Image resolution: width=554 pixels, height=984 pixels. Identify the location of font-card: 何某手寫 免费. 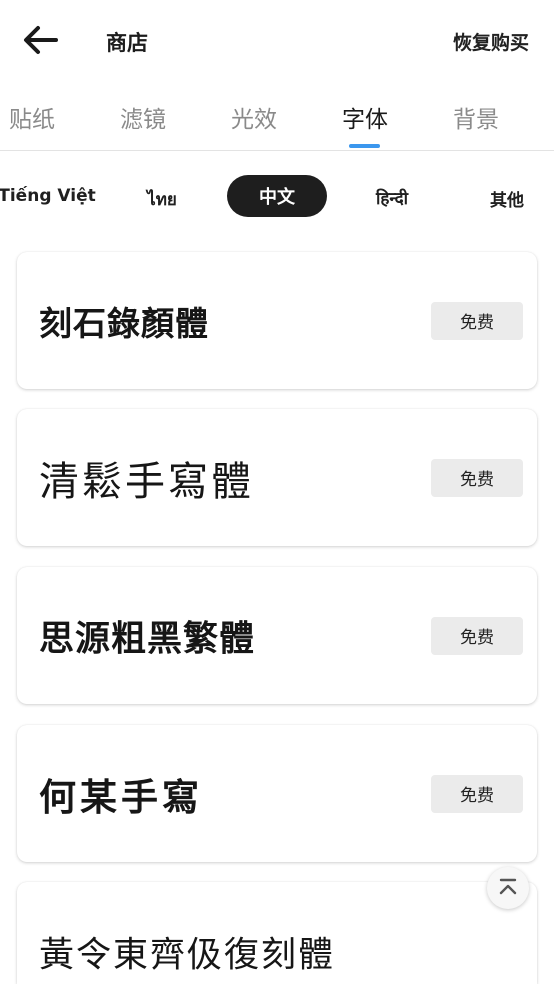
(277, 793).